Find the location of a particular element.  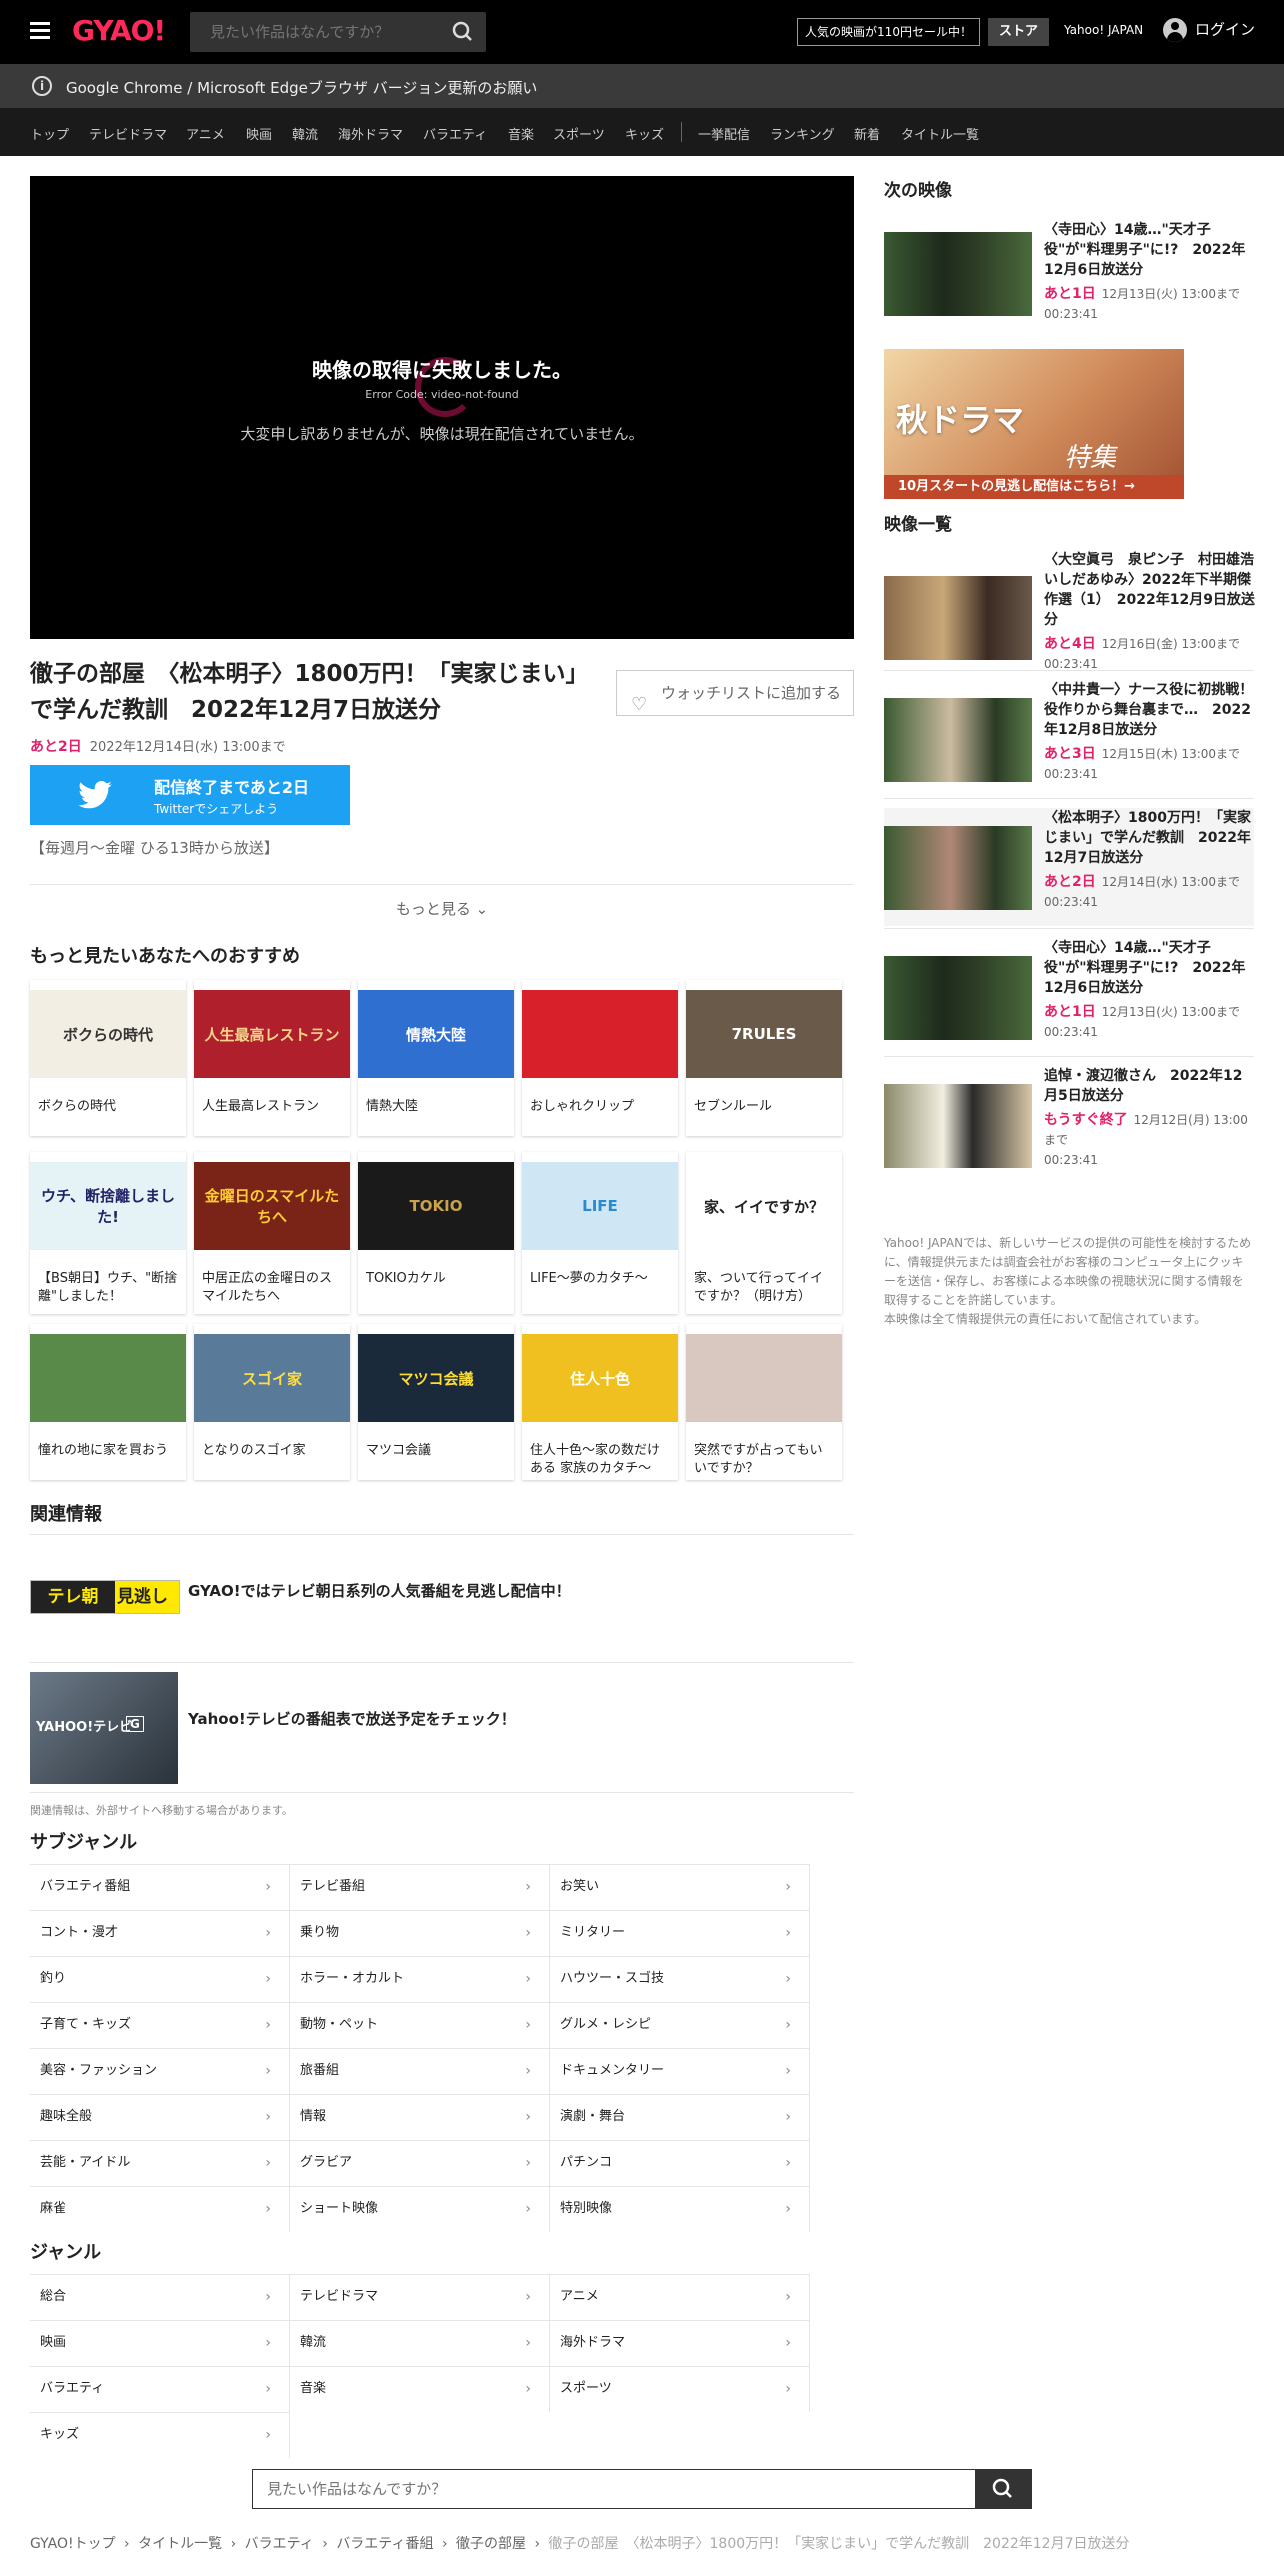

search-input is located at coordinates (315, 32).